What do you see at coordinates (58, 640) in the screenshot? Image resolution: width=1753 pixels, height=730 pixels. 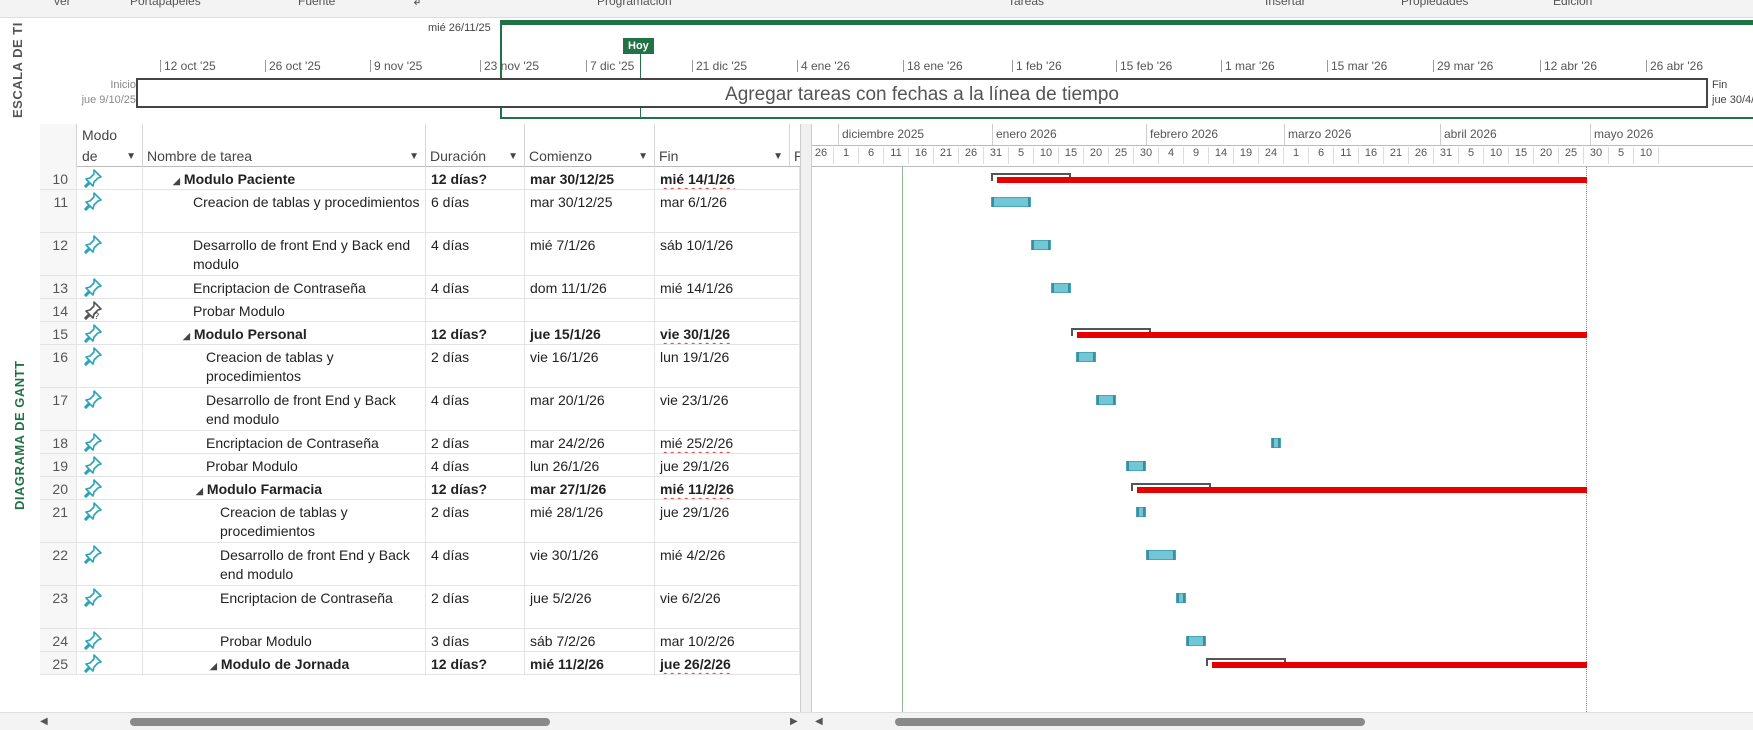 I see `task-id: 24` at bounding box center [58, 640].